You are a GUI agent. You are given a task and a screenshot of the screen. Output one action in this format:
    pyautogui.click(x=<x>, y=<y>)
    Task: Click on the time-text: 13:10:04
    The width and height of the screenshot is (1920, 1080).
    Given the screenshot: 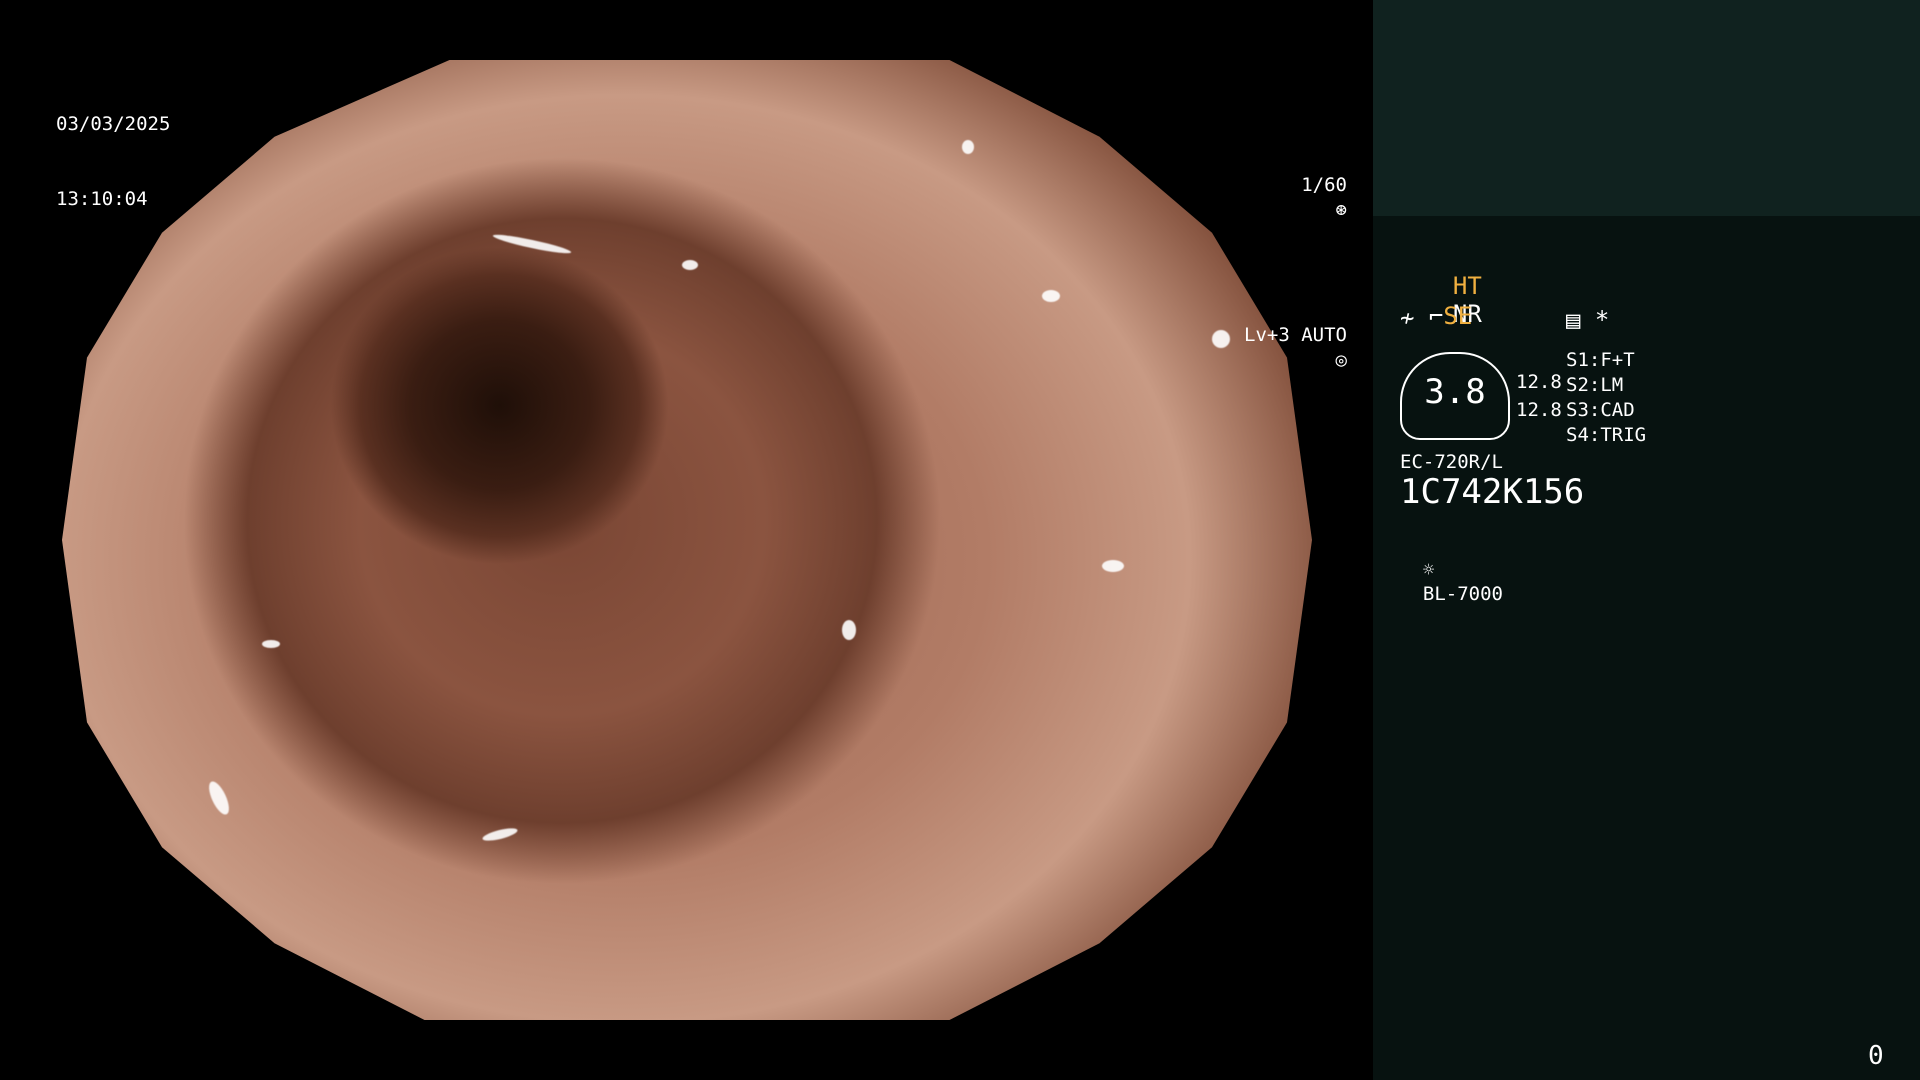 What is the action you would take?
    pyautogui.click(x=102, y=199)
    